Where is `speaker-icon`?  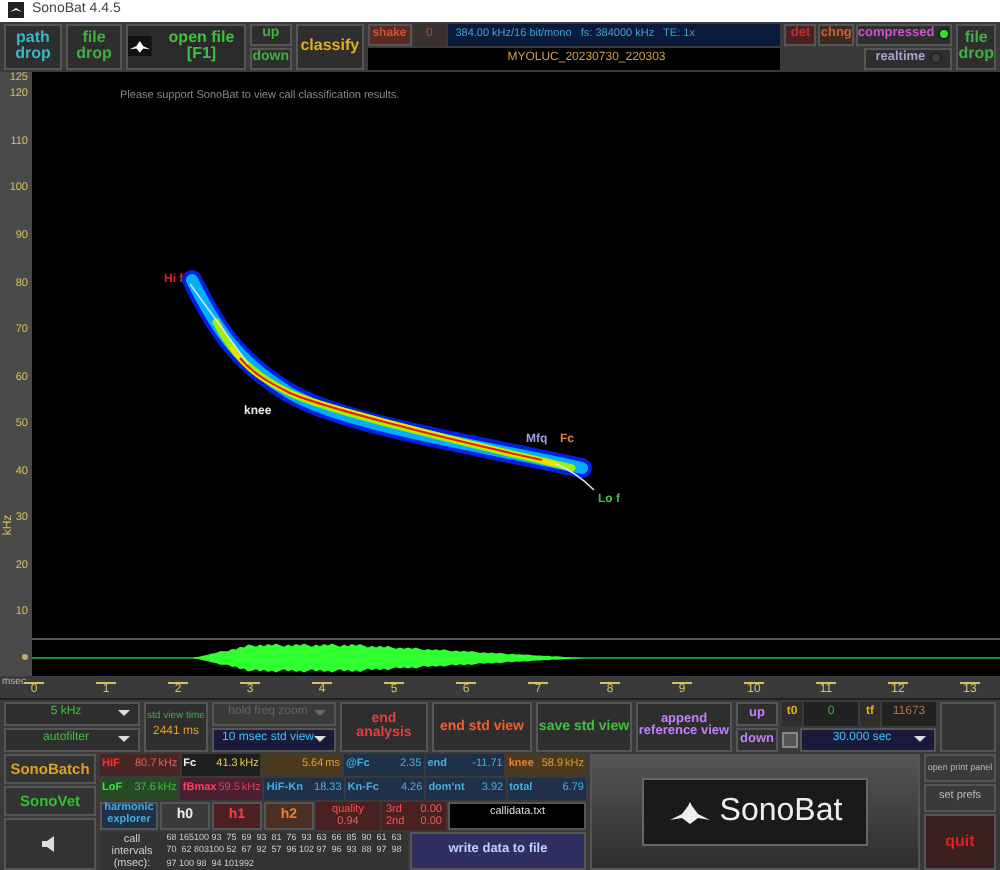 speaker-icon is located at coordinates (50, 843).